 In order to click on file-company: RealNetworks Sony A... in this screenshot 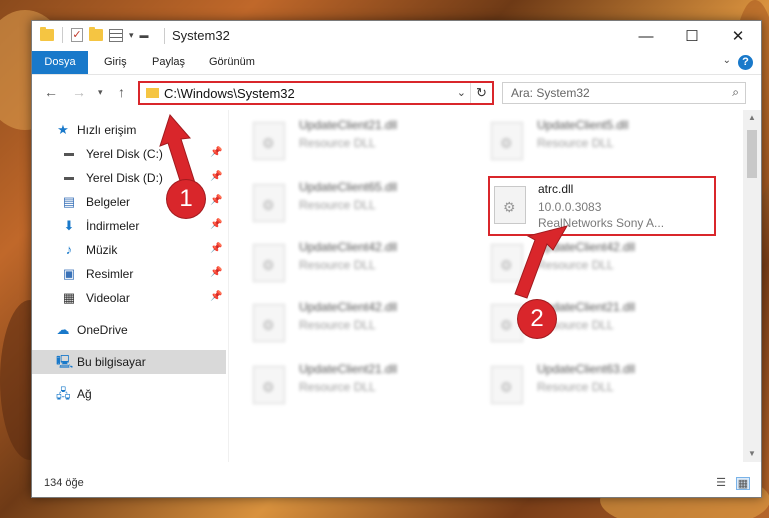, I will do `click(601, 223)`.